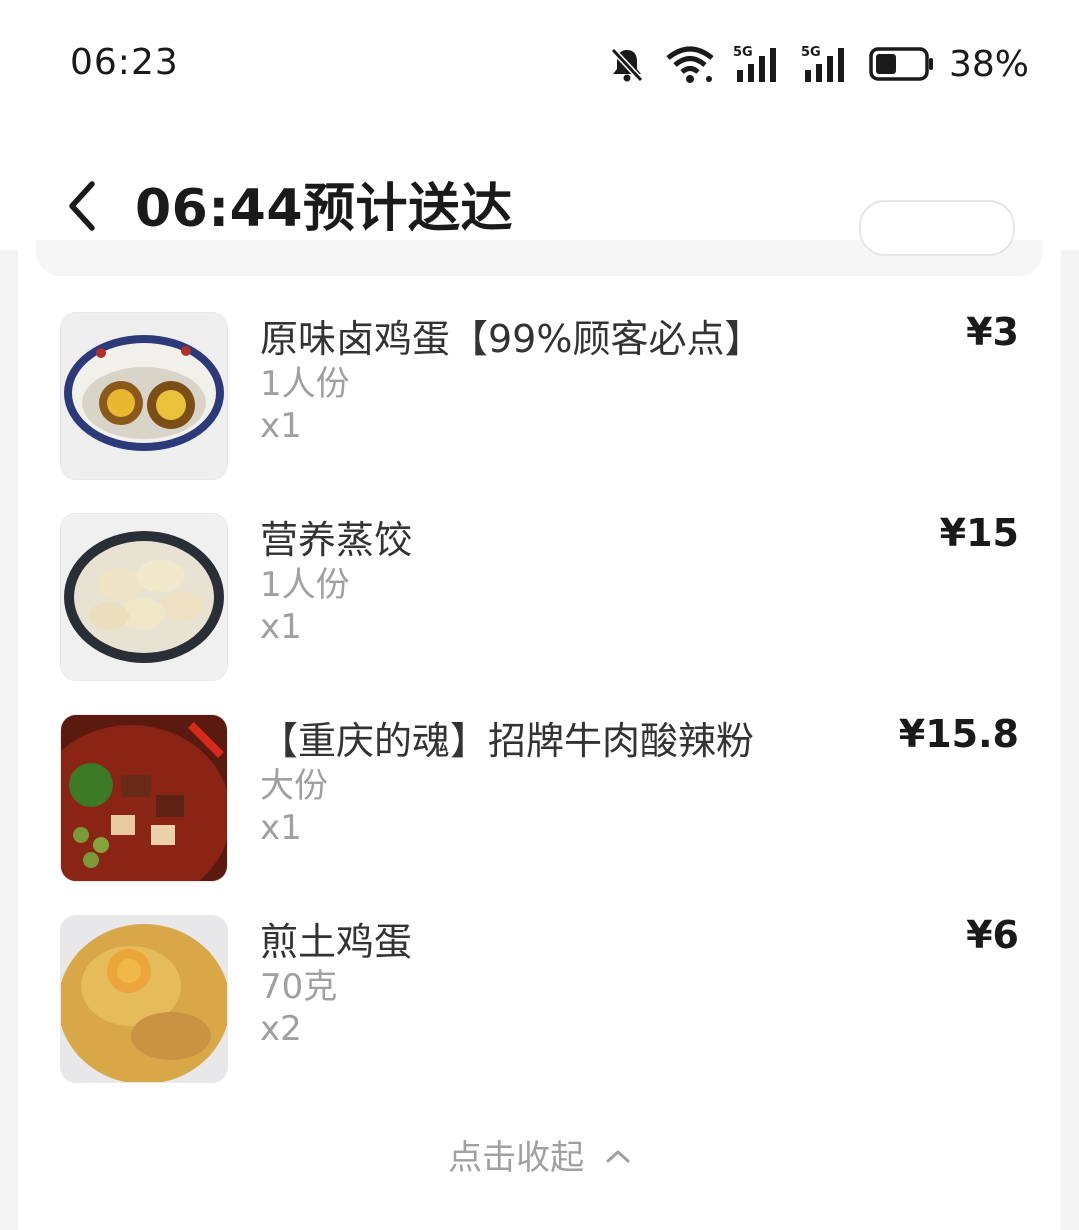  What do you see at coordinates (294, 786) in the screenshot?
I see `item-spec: 大份` at bounding box center [294, 786].